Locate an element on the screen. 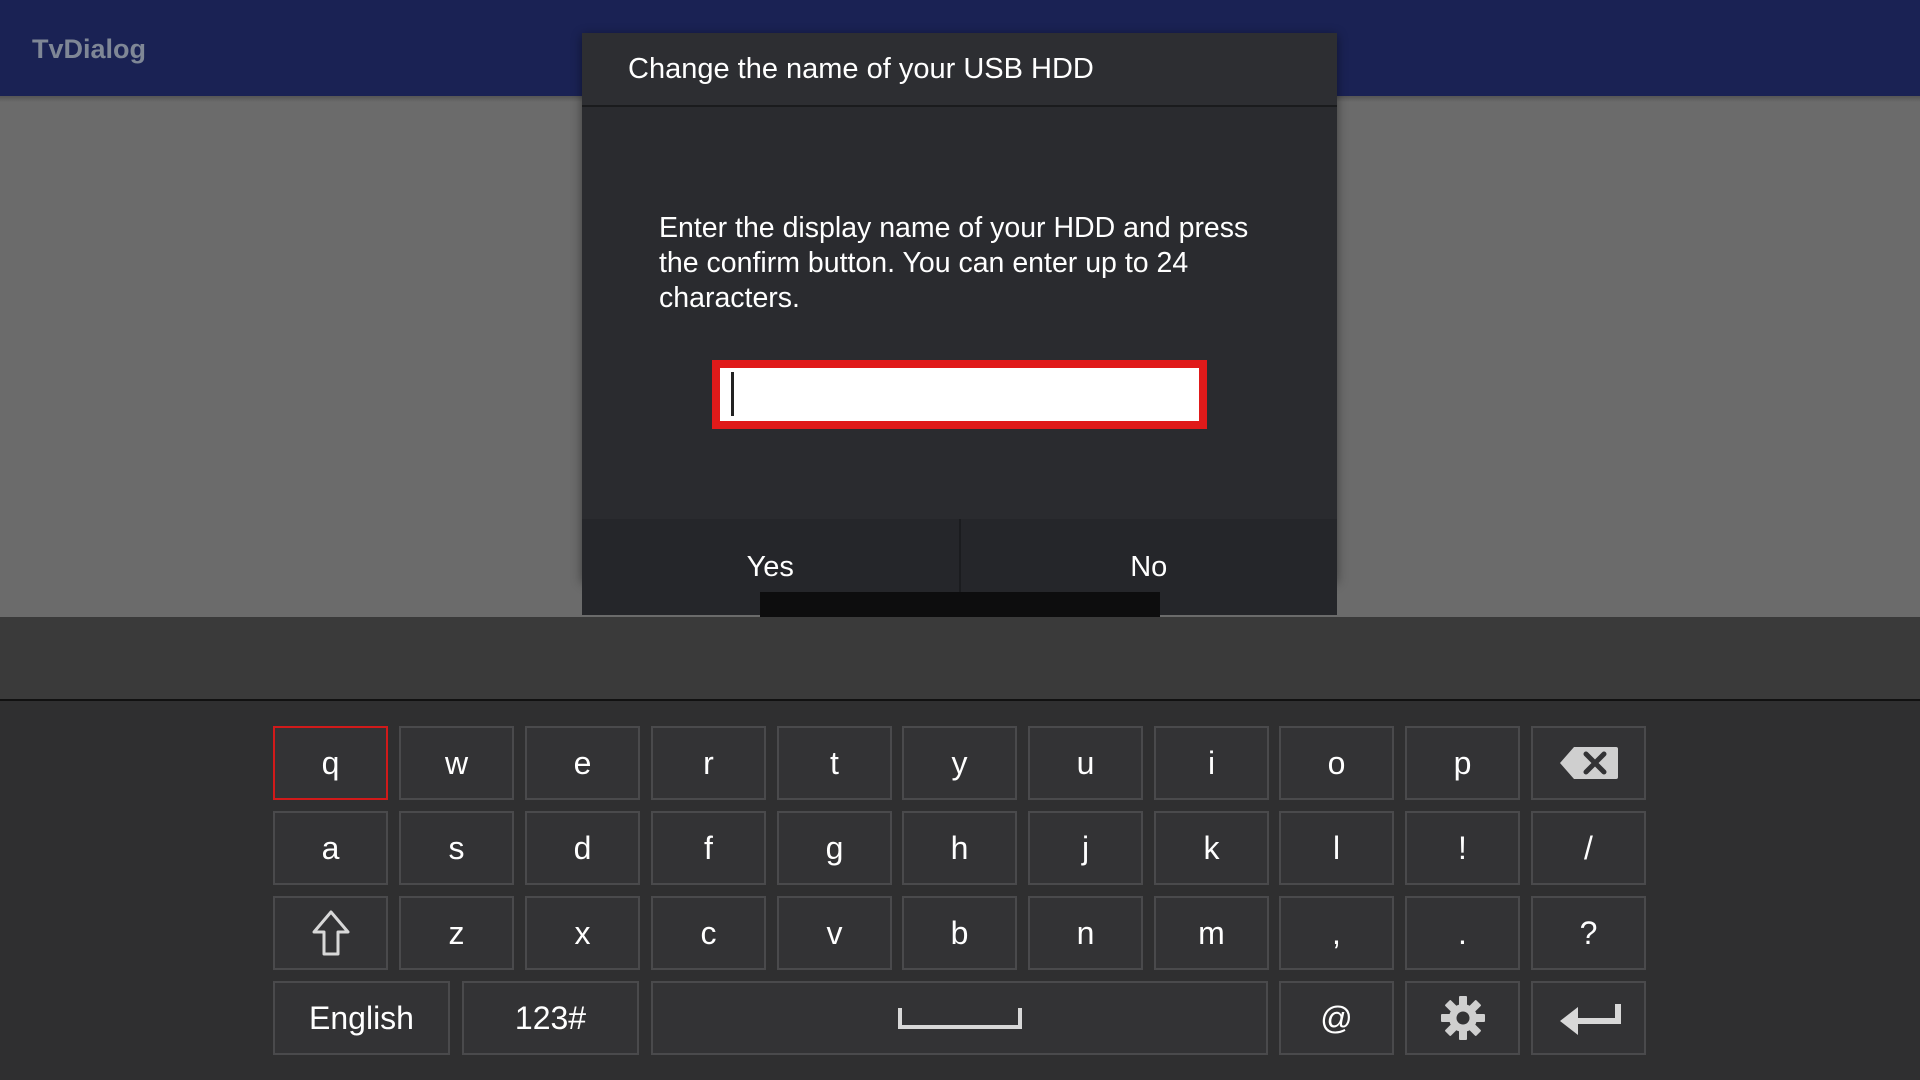 This screenshot has width=1920, height=1080. key-p: p is located at coordinates (1462, 763).